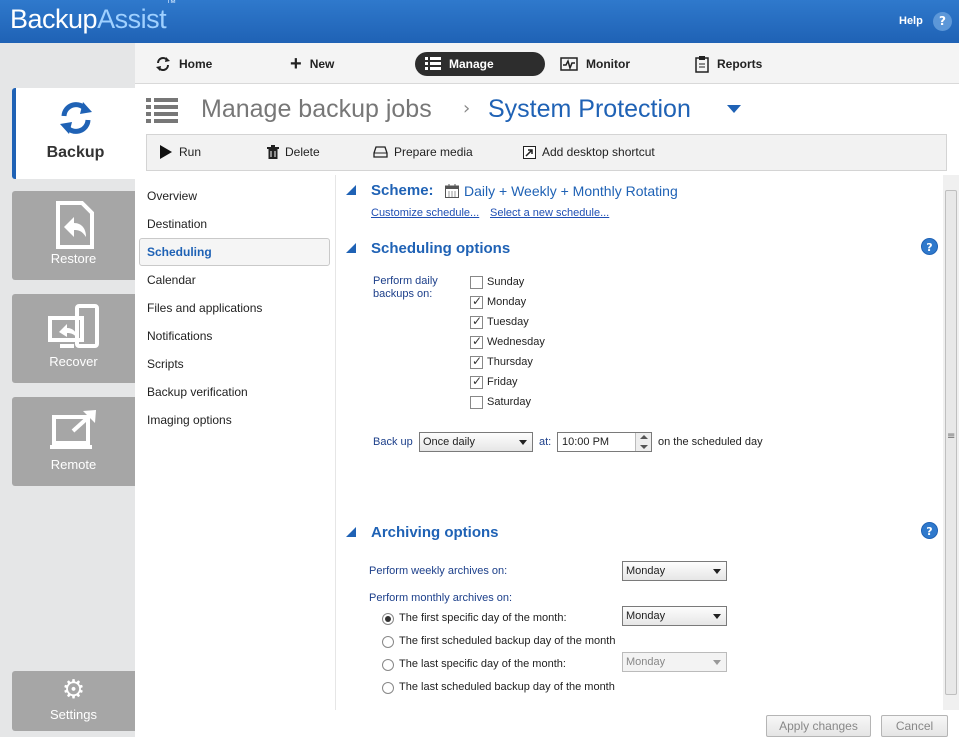  I want to click on title-bar: Manage backup jobs › System Protection, so click(547, 109).